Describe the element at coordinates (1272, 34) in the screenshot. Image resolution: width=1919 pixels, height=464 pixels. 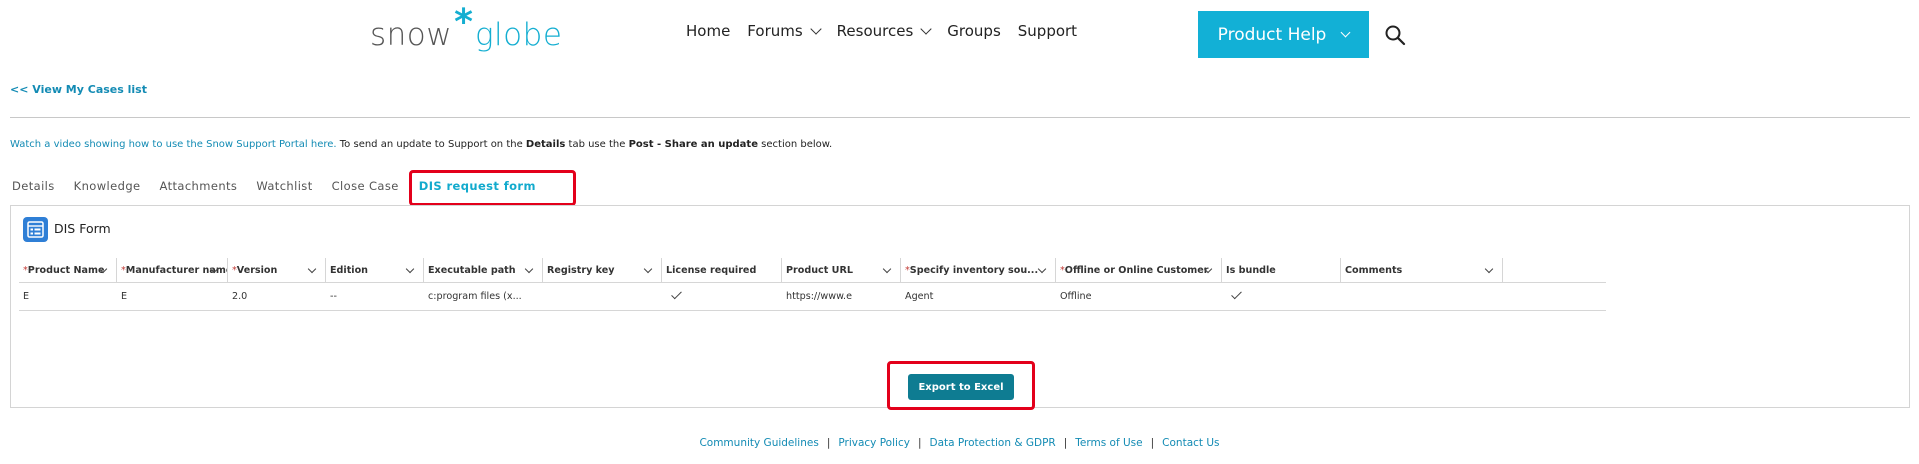
I see `product-help-label: Product Help` at that location.